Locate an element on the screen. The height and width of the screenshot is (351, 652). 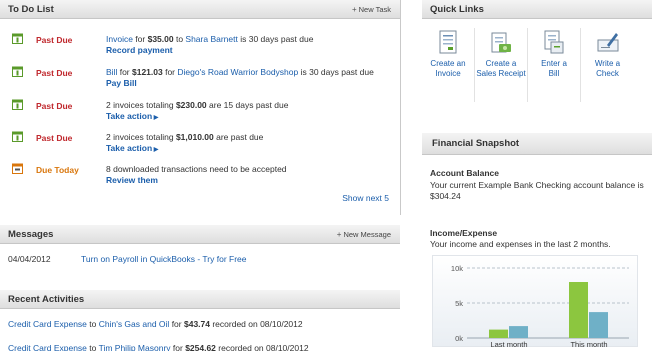
income-expense-heading: Income/Expense is located at coordinates (464, 233).